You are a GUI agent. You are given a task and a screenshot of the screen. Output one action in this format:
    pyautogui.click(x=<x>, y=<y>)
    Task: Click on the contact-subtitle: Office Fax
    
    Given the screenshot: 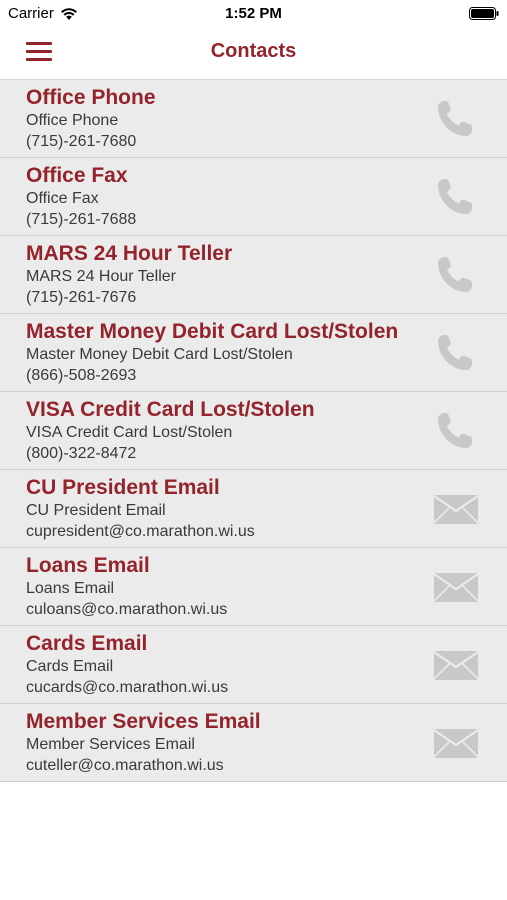 What is the action you would take?
    pyautogui.click(x=62, y=198)
    